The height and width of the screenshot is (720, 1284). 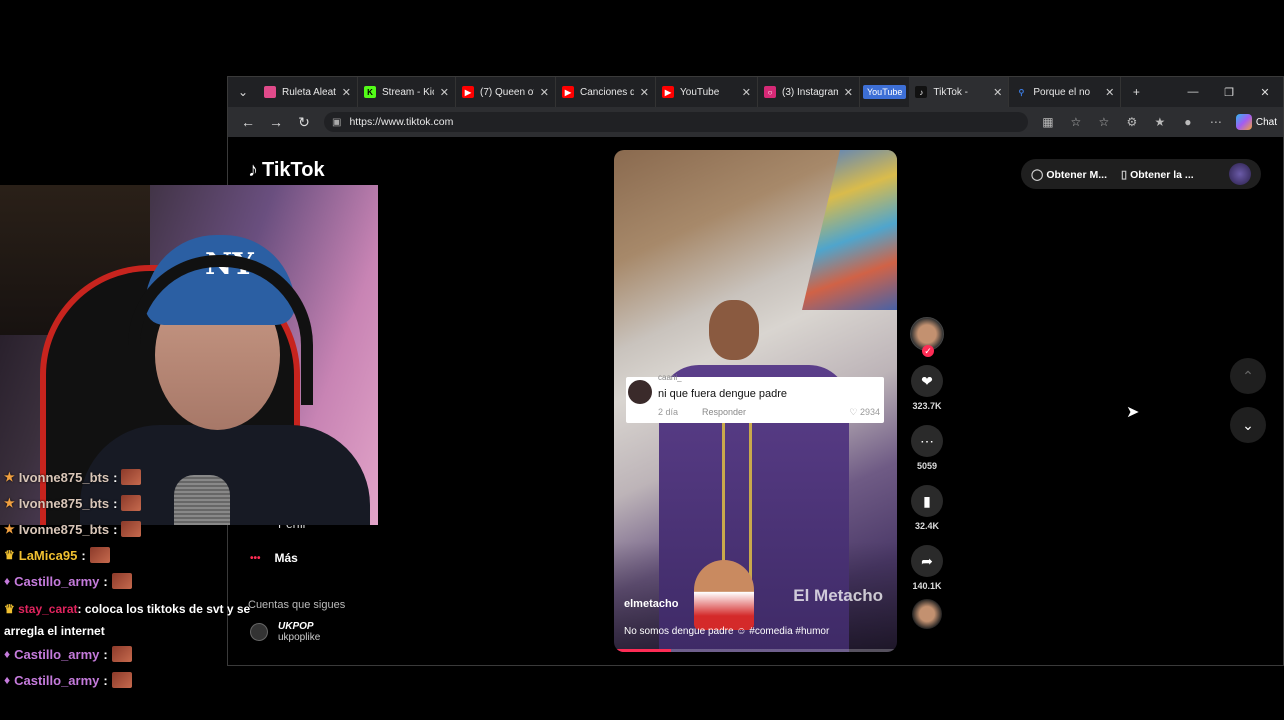 What do you see at coordinates (506, 92) in the screenshot?
I see `tab-queen: ▶ (7) Queen of ✕` at bounding box center [506, 92].